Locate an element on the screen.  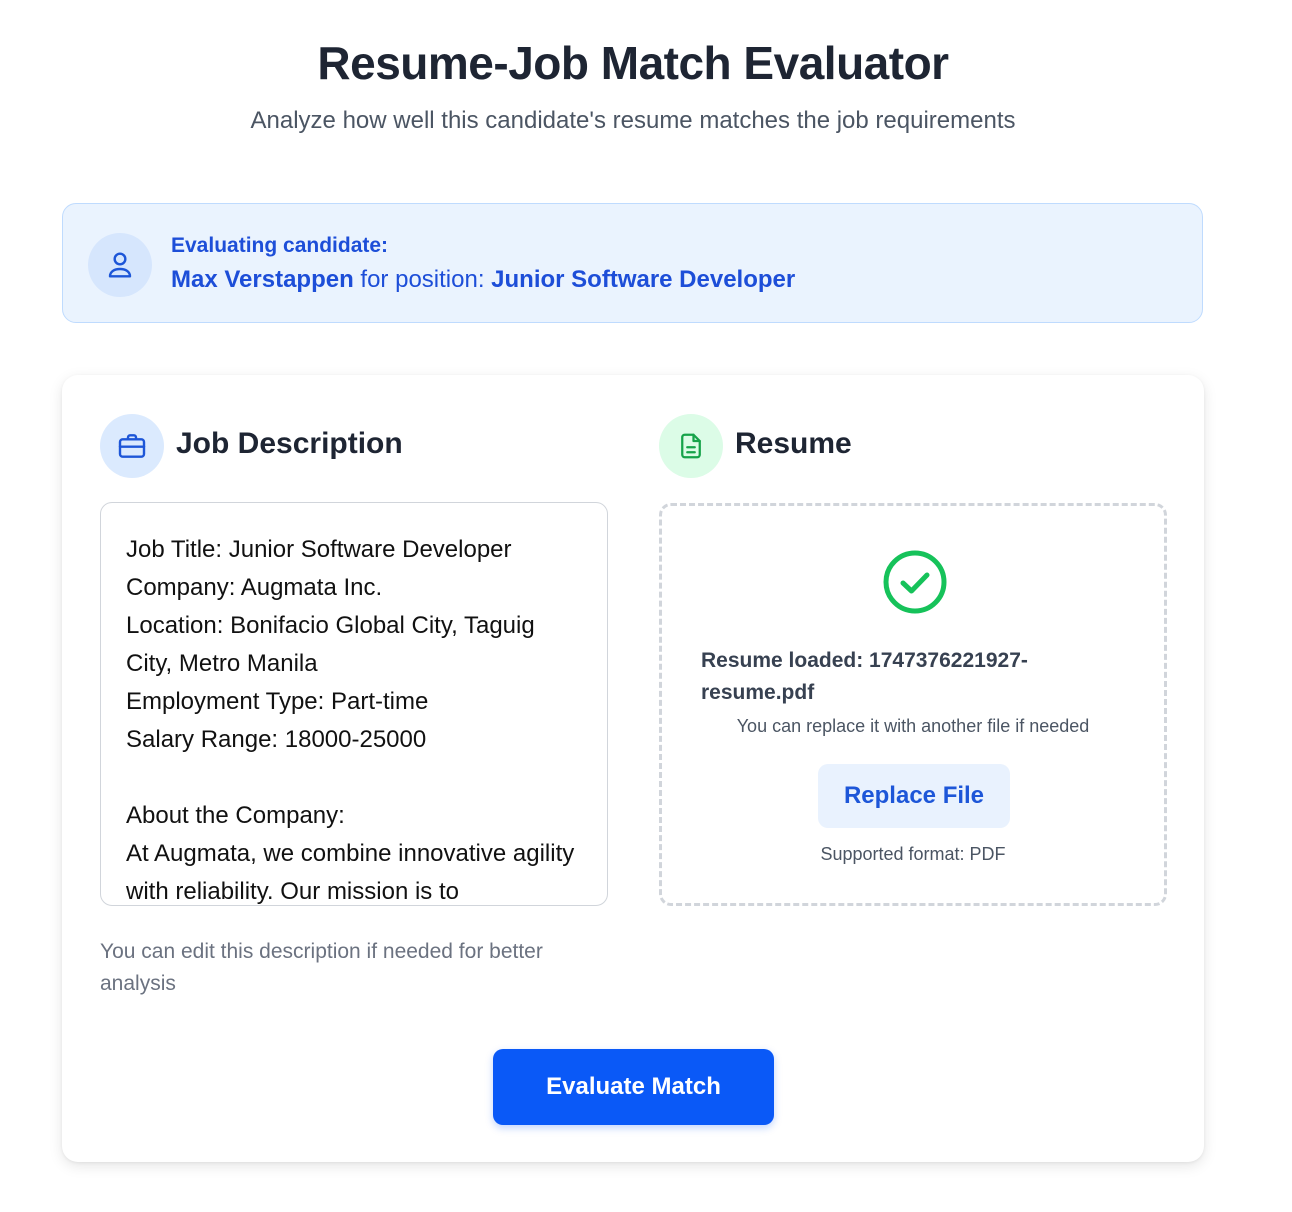
candidate-position: Junior Software Developer is located at coordinates (643, 279).